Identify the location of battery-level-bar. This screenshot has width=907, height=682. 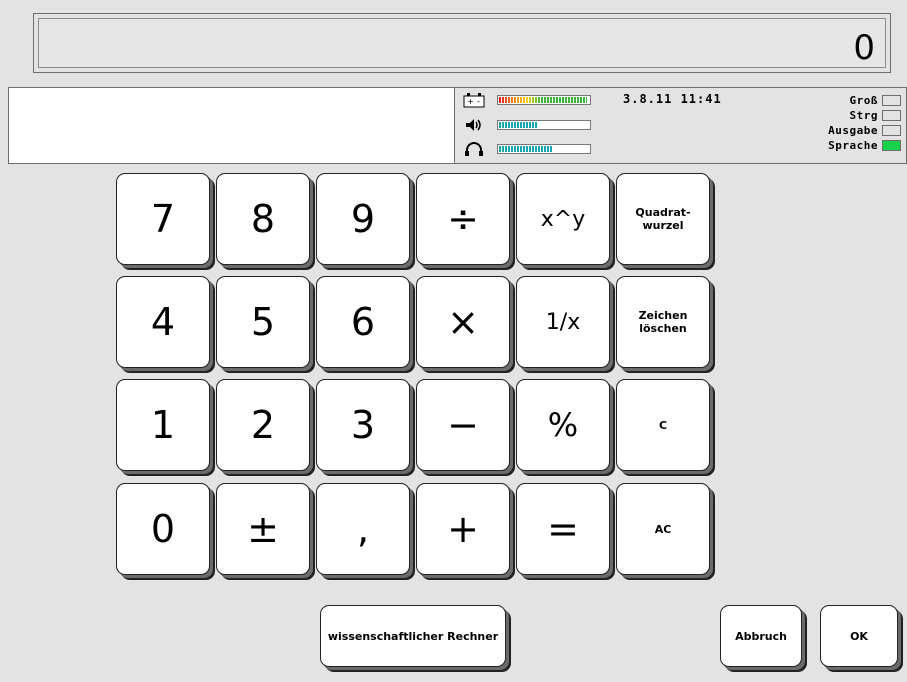
(544, 100).